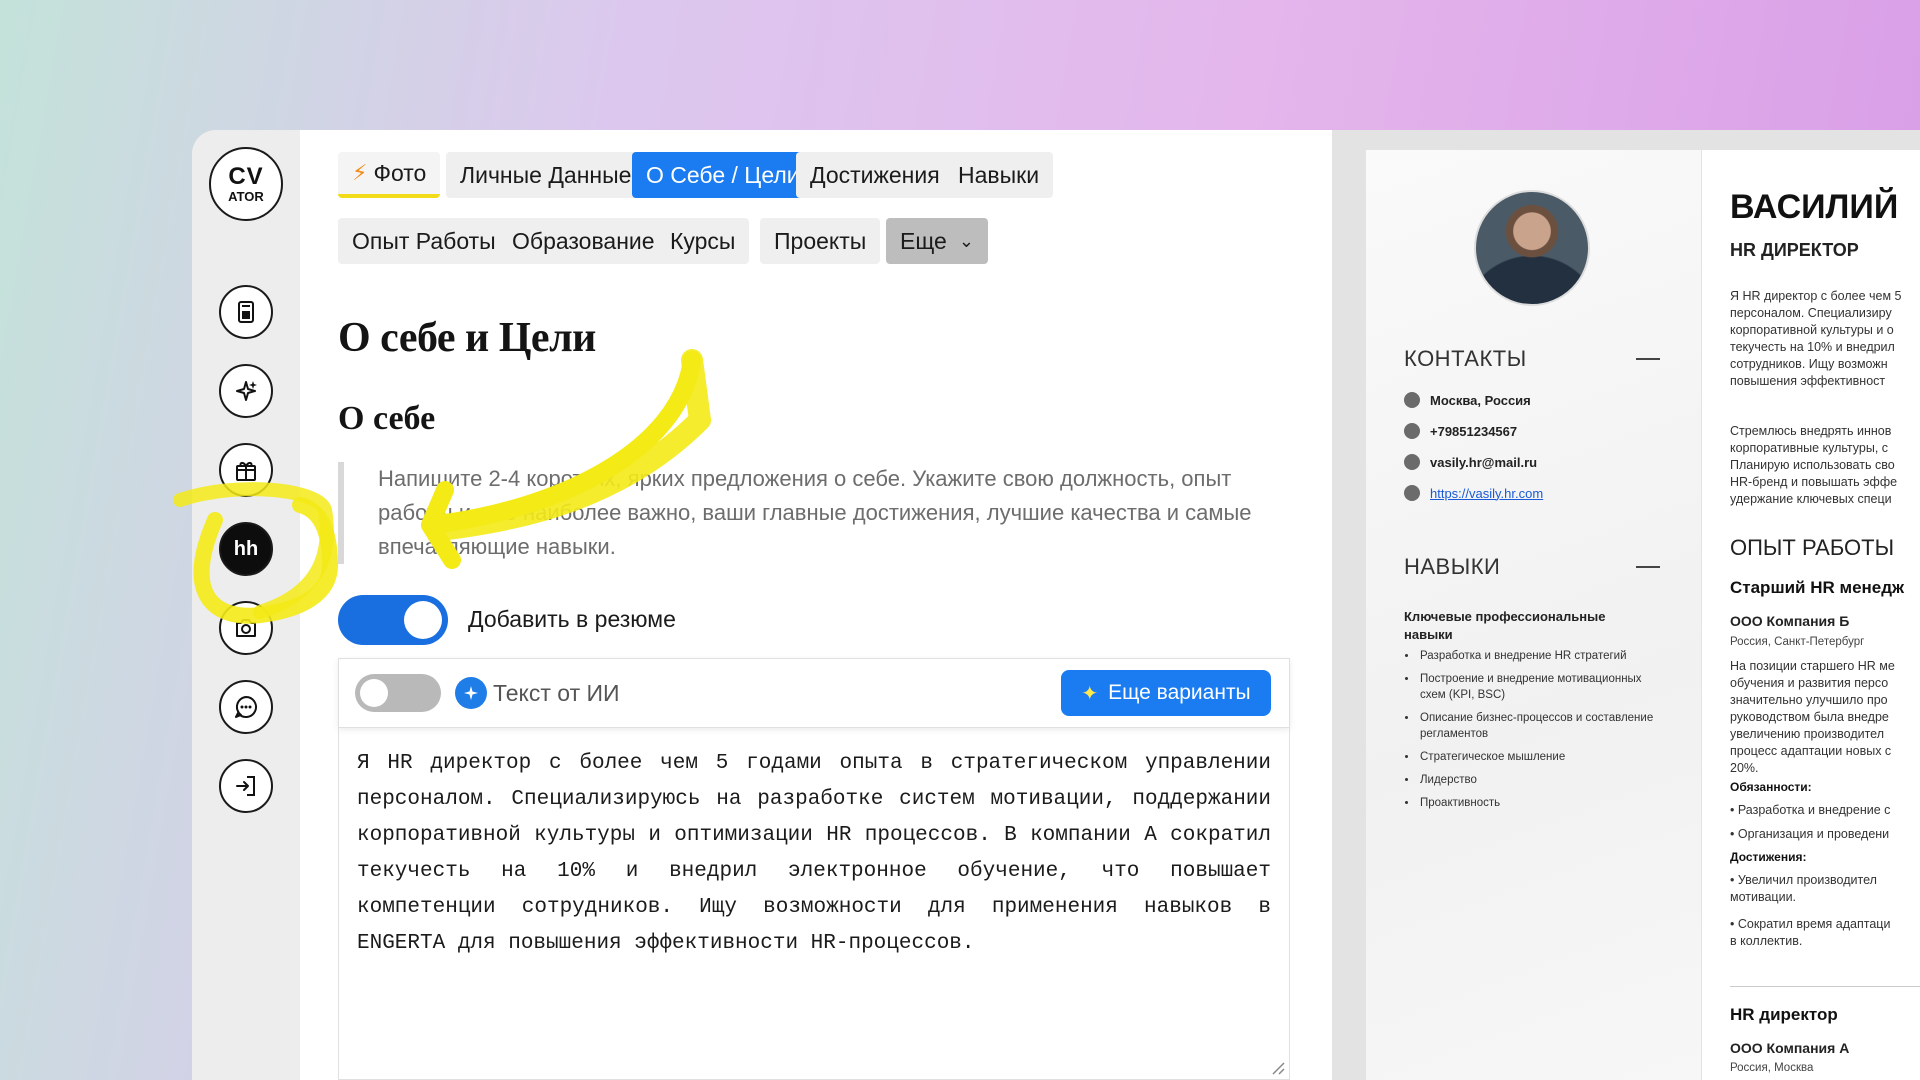 The image size is (1920, 1080). What do you see at coordinates (393, 620) in the screenshot?
I see `add-to-resume-toggle` at bounding box center [393, 620].